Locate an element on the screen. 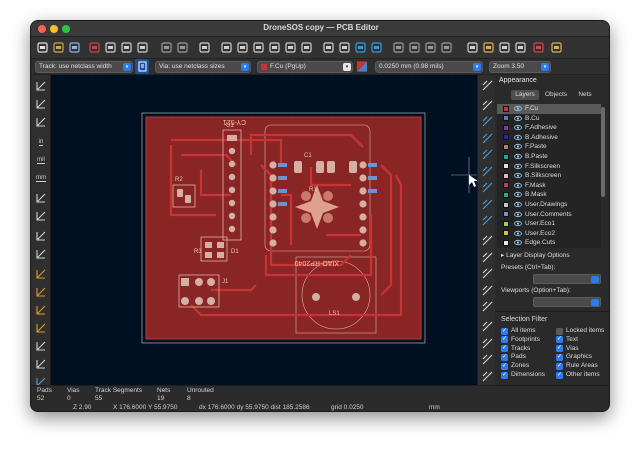 This screenshot has width=640, height=452. add-zone-tool is located at coordinates (487, 204).